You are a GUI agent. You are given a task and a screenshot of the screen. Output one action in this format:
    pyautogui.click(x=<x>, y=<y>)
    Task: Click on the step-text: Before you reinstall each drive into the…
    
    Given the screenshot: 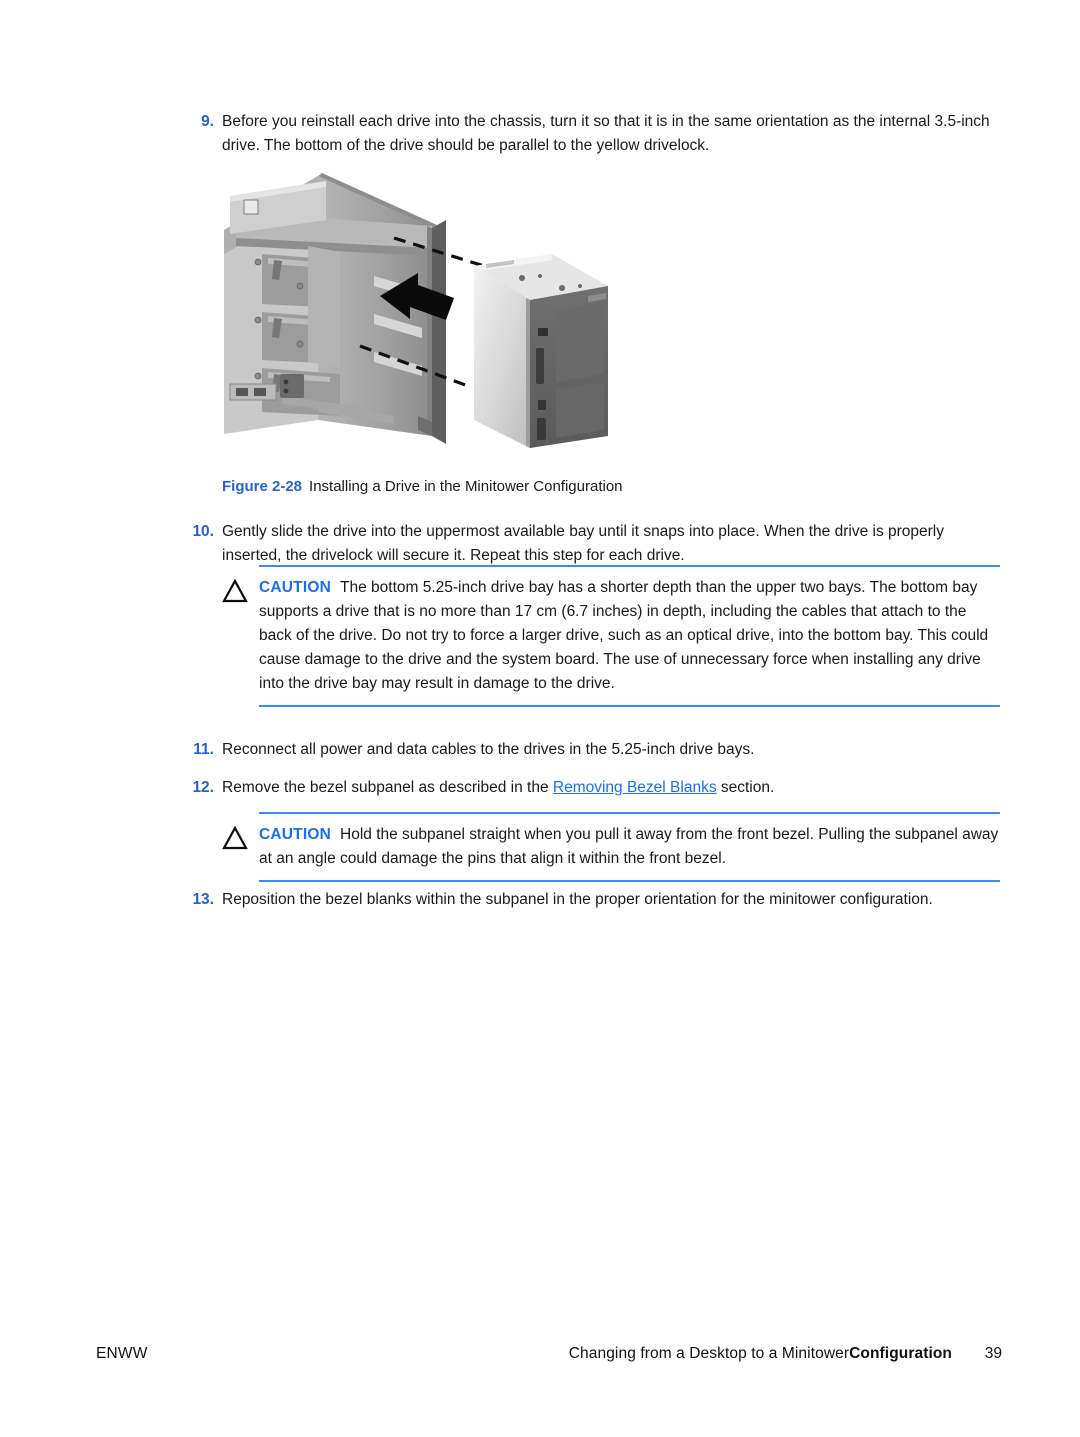 What is the action you would take?
    pyautogui.click(x=606, y=133)
    